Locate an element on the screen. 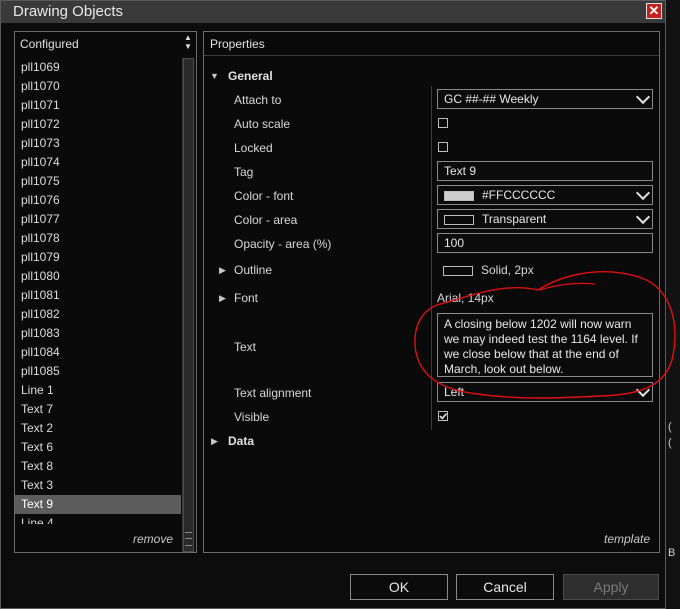 This screenshot has width=680, height=609. auto-scale-checkbox is located at coordinates (443, 123).